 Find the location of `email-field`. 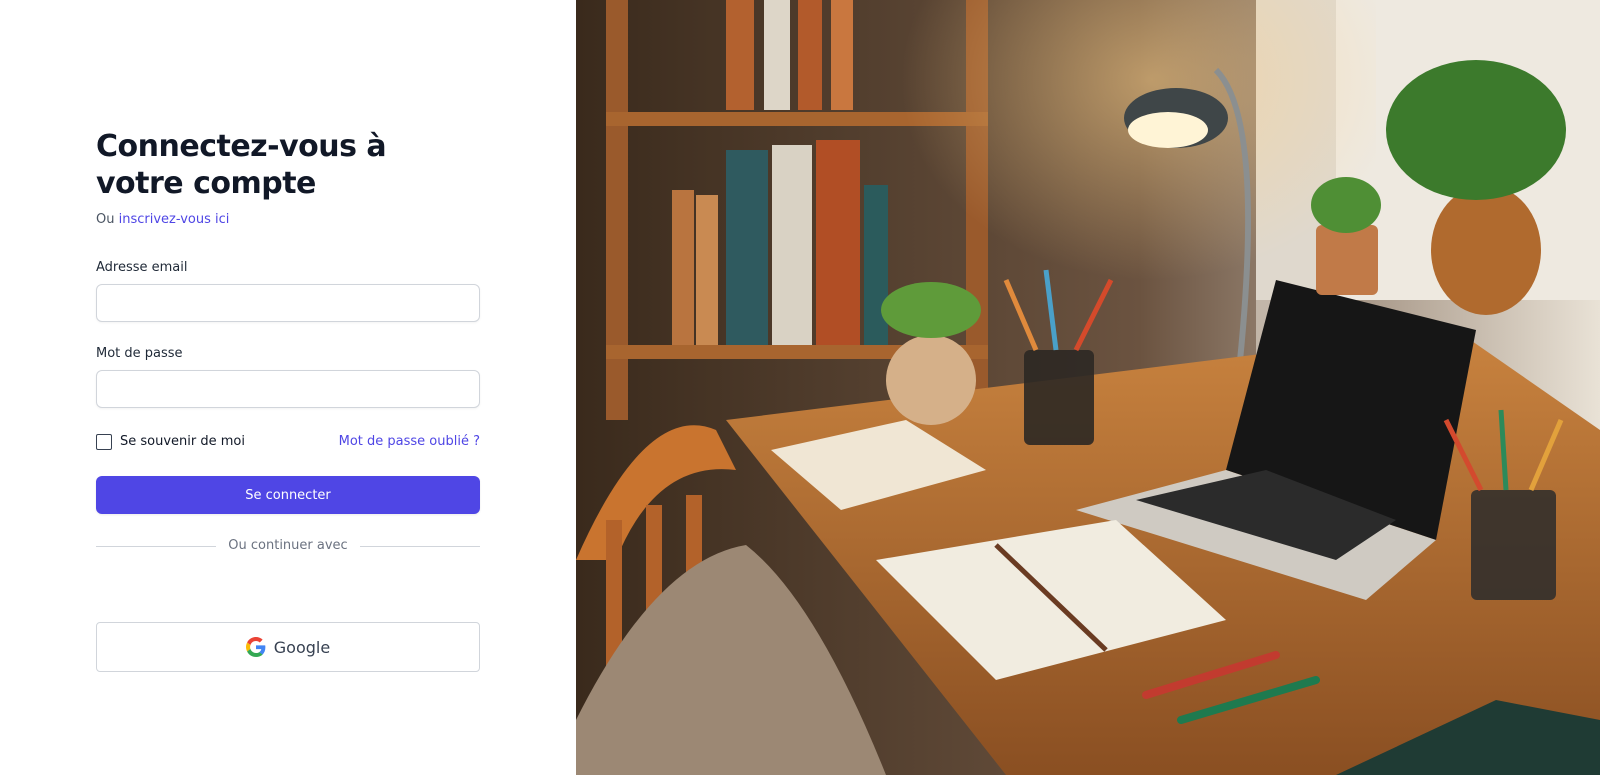

email-field is located at coordinates (288, 303).